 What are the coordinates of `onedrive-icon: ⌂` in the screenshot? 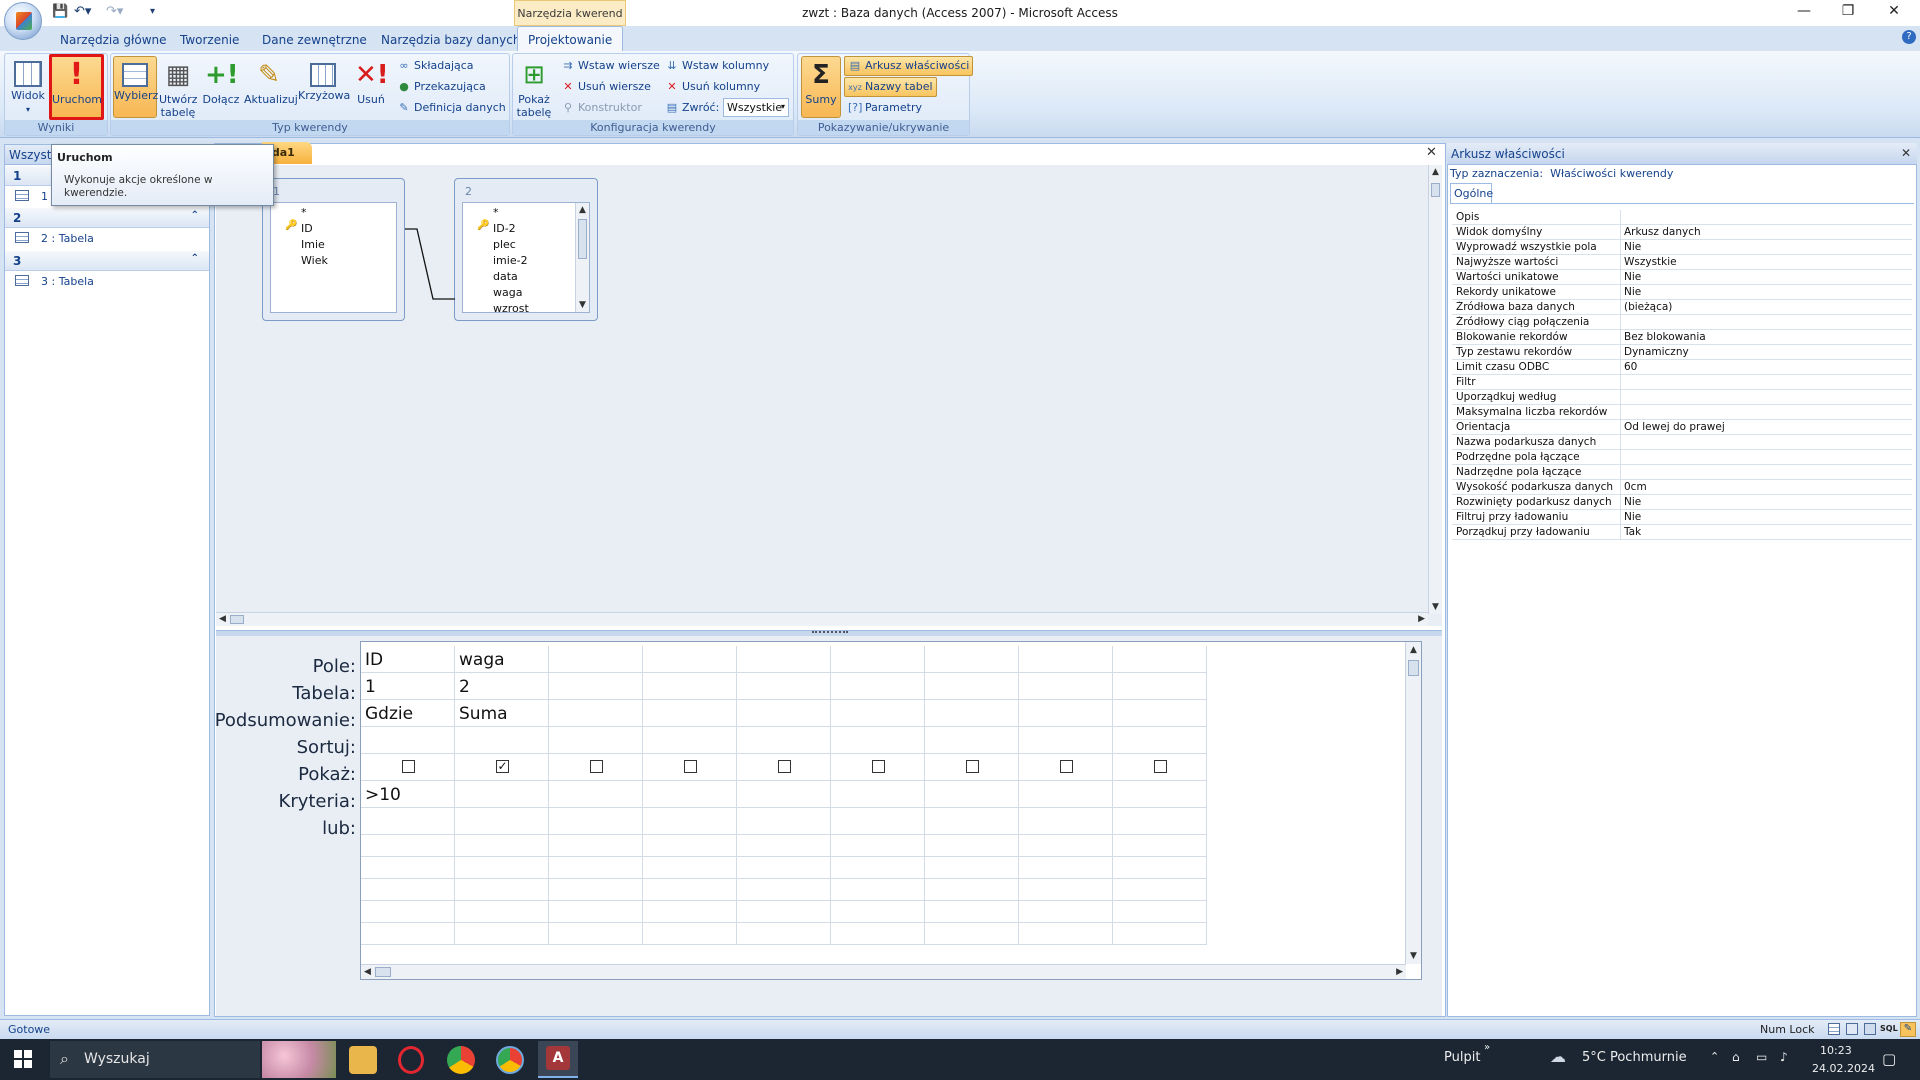 It's located at (1736, 1057).